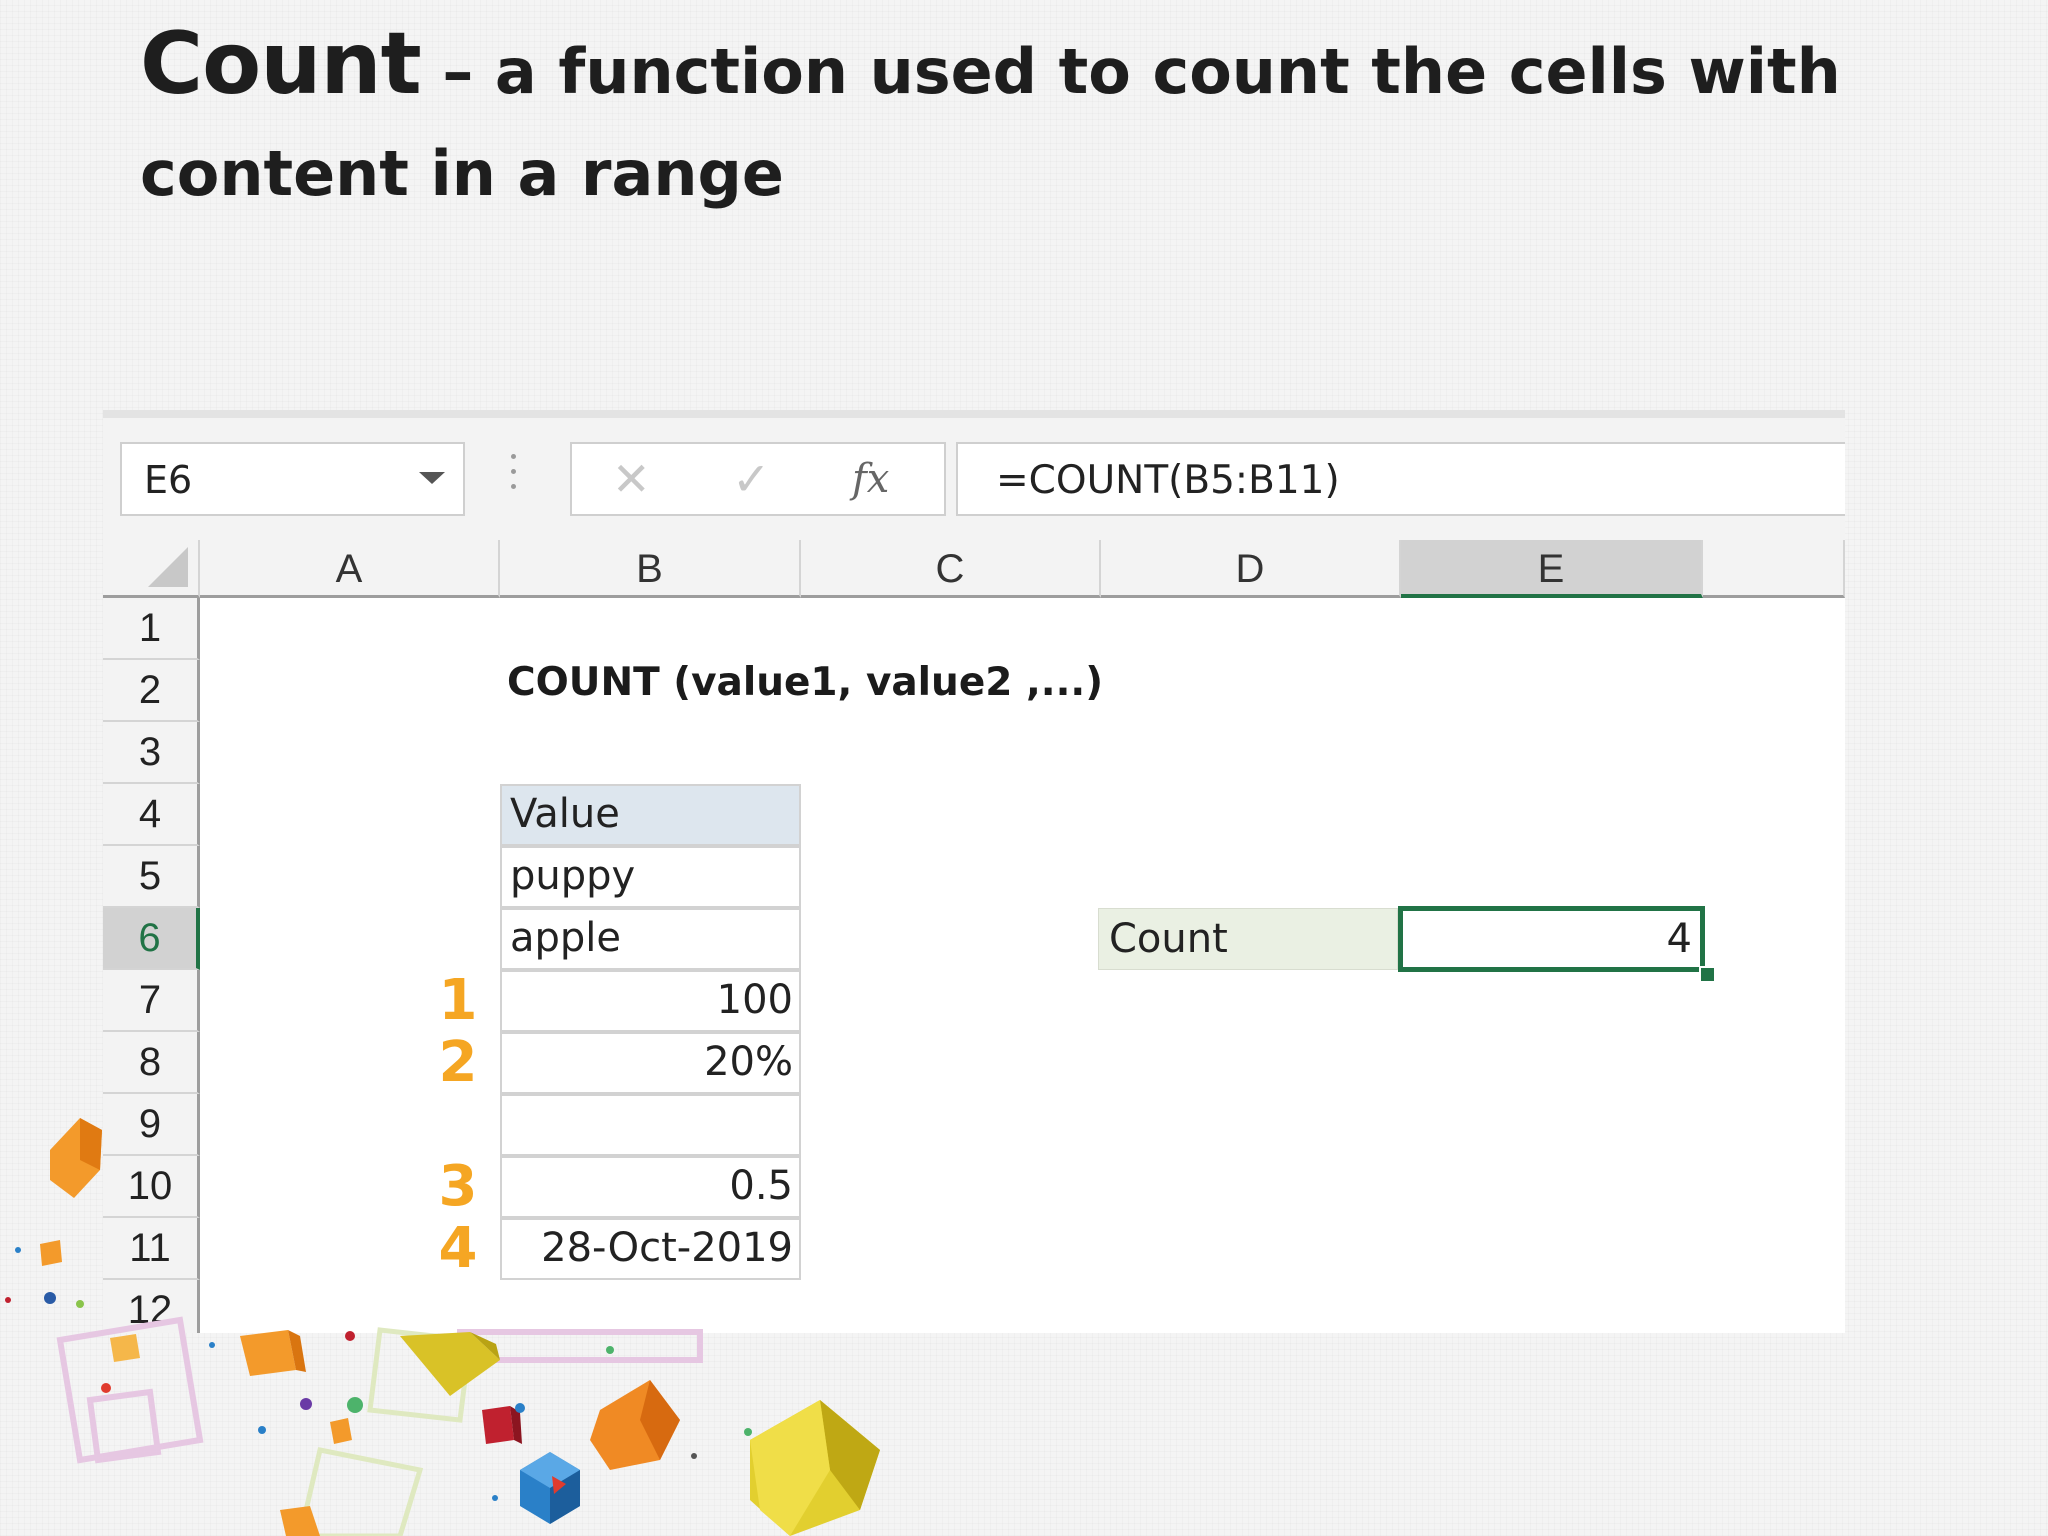 The image size is (2048, 1536). I want to click on cell-b4-value-header: Value, so click(650, 815).